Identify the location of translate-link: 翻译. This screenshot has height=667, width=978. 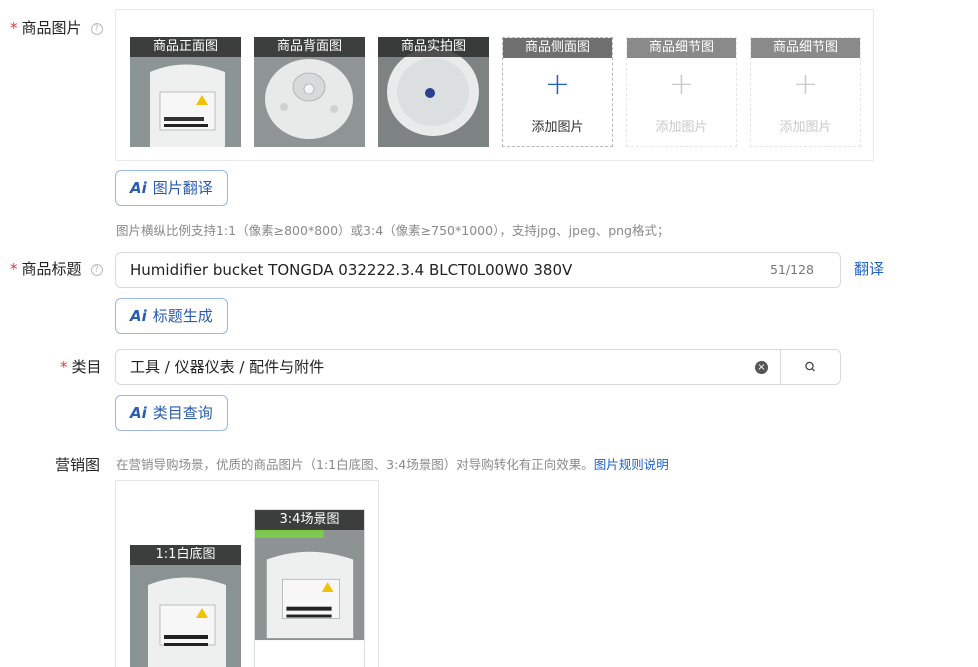
(869, 268).